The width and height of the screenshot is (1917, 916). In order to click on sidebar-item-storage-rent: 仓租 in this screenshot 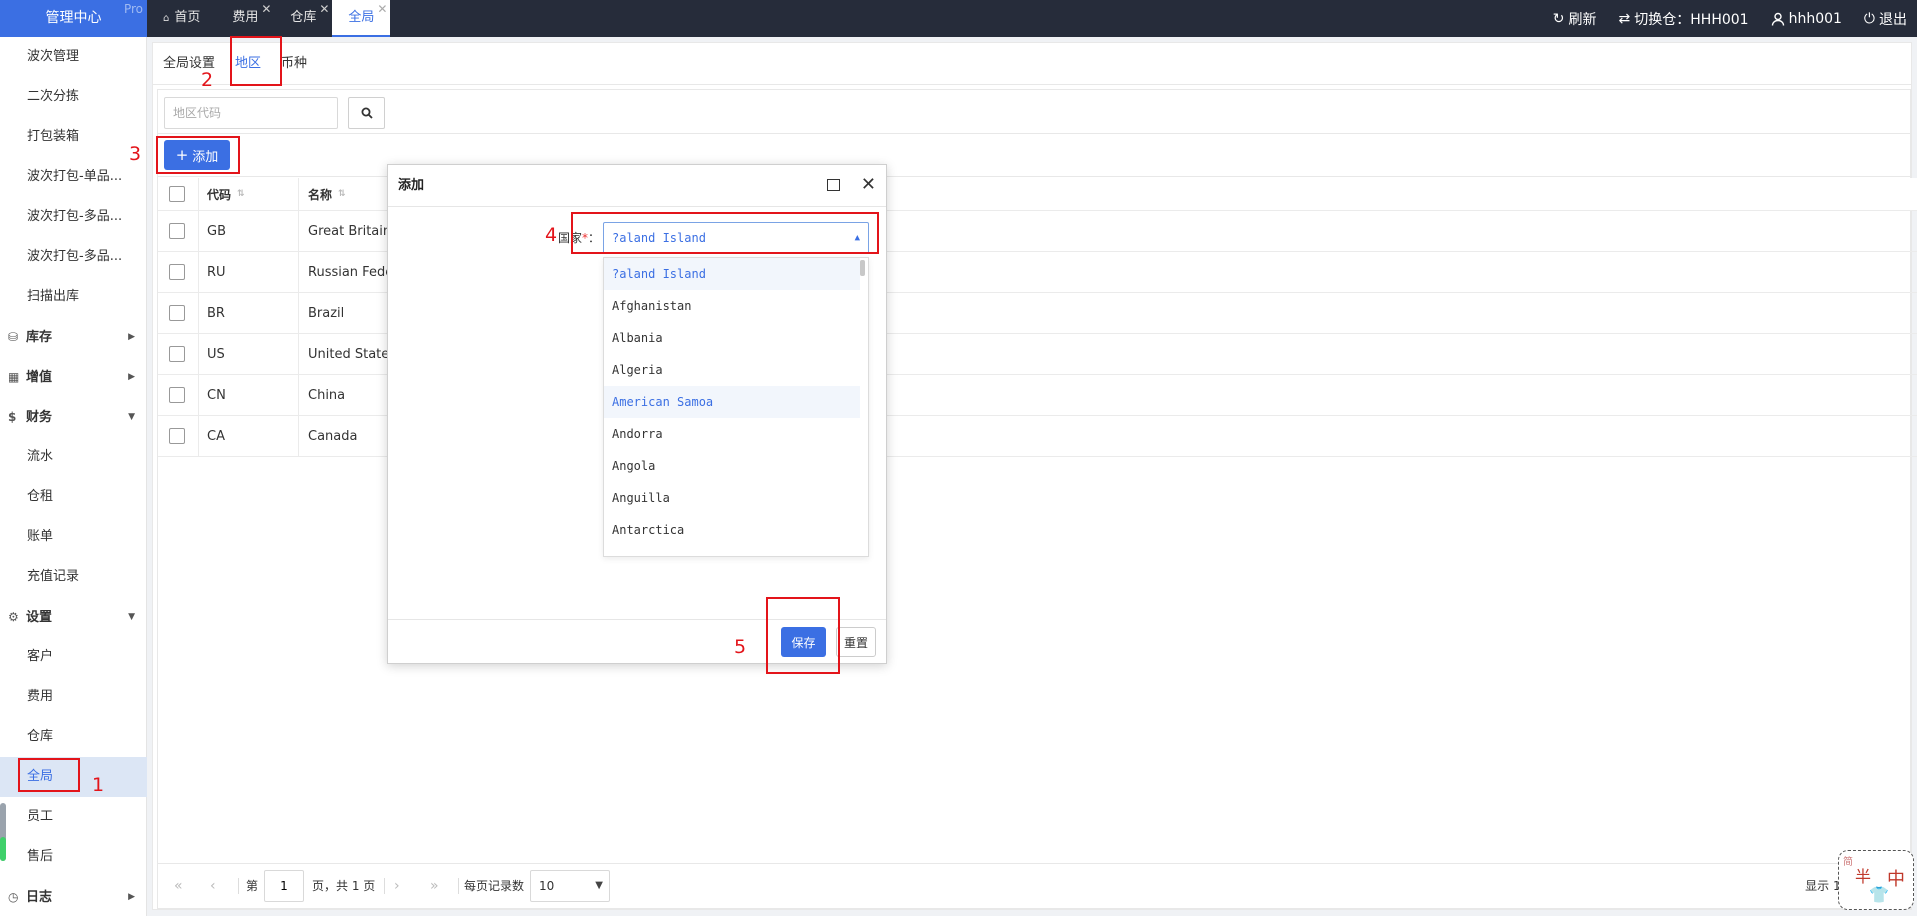, I will do `click(73, 497)`.